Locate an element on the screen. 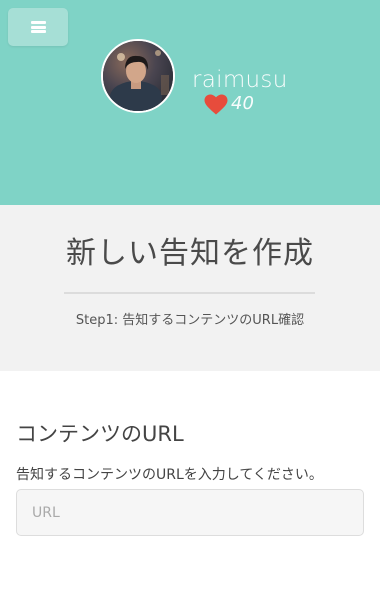  page-title: 新しい告知を作成 is located at coordinates (190, 253).